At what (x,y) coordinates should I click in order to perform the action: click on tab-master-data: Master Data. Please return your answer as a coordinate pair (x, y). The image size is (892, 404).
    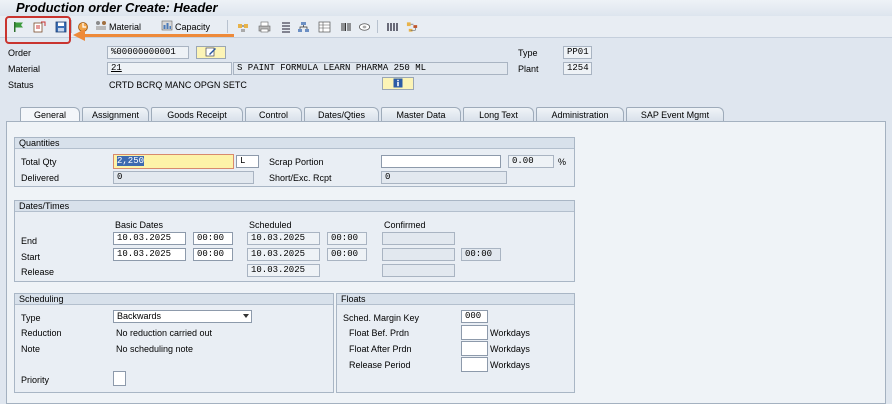
    Looking at the image, I should click on (421, 114).